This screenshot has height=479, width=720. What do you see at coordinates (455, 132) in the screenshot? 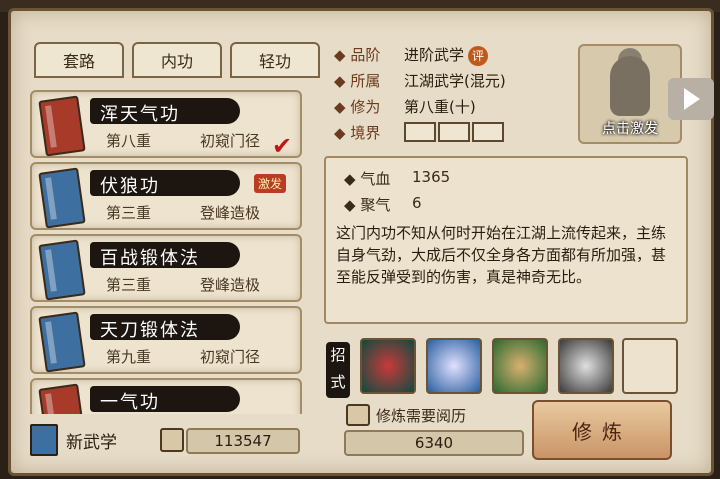
I see `realm-slots` at bounding box center [455, 132].